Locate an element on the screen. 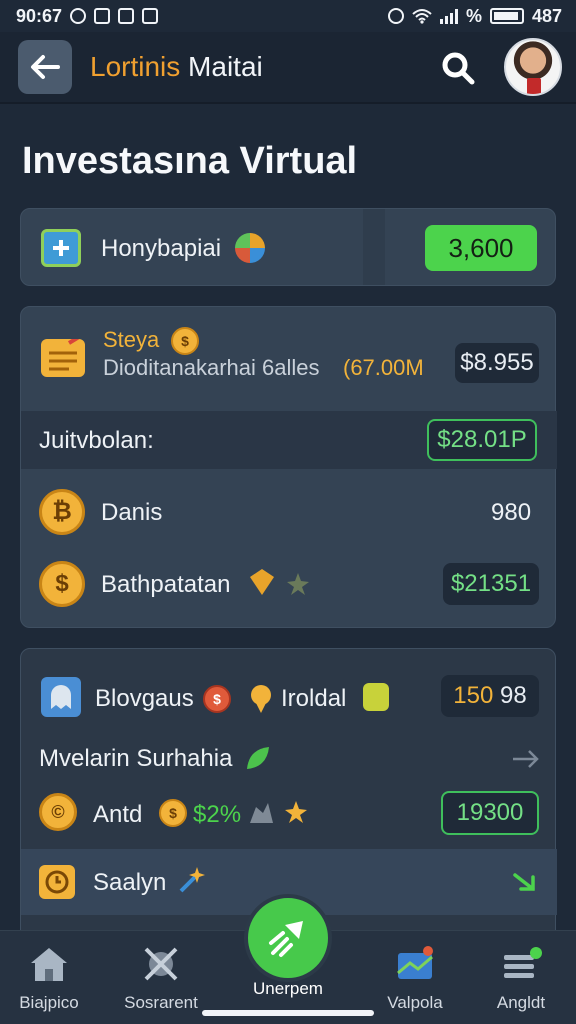 The width and height of the screenshot is (576, 1024). search-icon is located at coordinates (458, 68).